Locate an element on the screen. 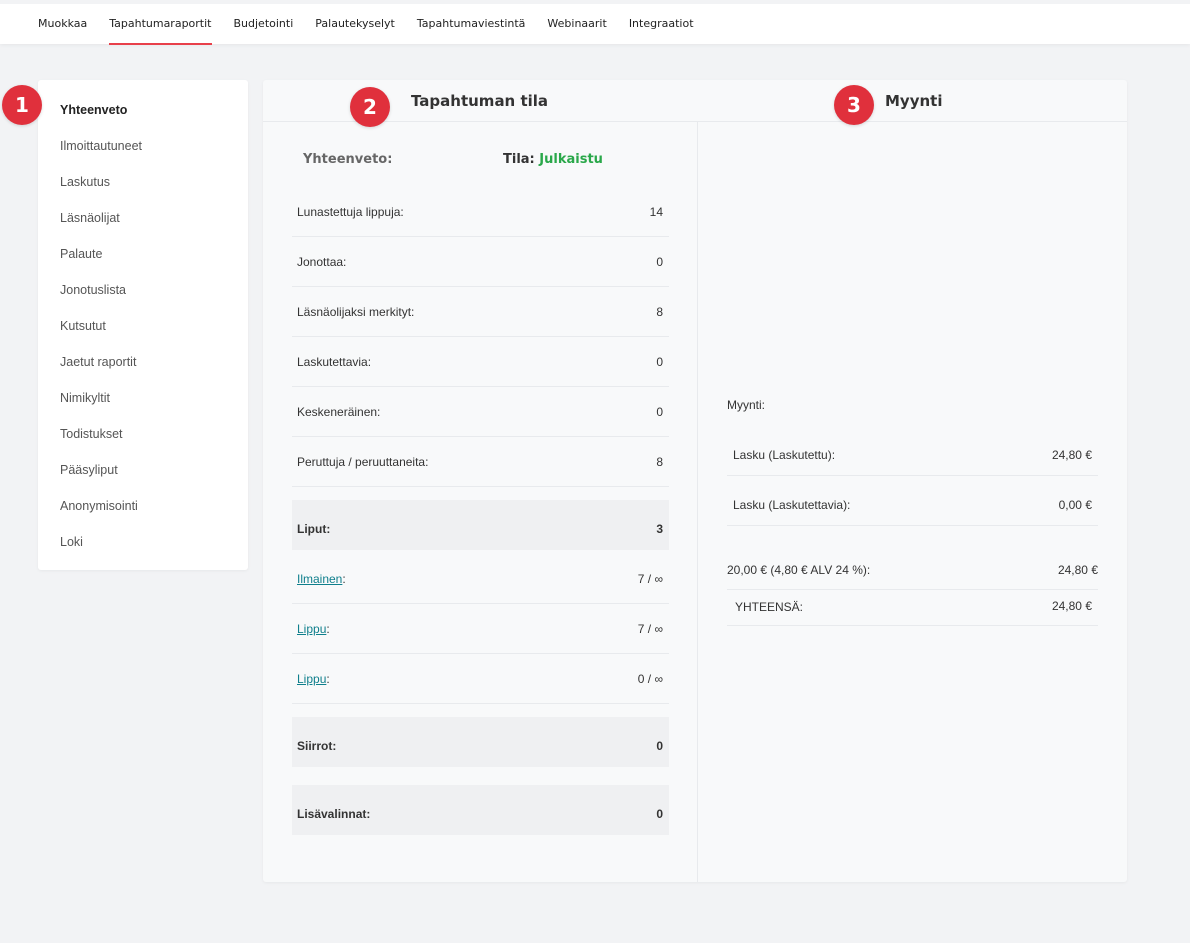 Image resolution: width=1190 pixels, height=943 pixels. sales-row-value: 0,00 € is located at coordinates (1075, 505).